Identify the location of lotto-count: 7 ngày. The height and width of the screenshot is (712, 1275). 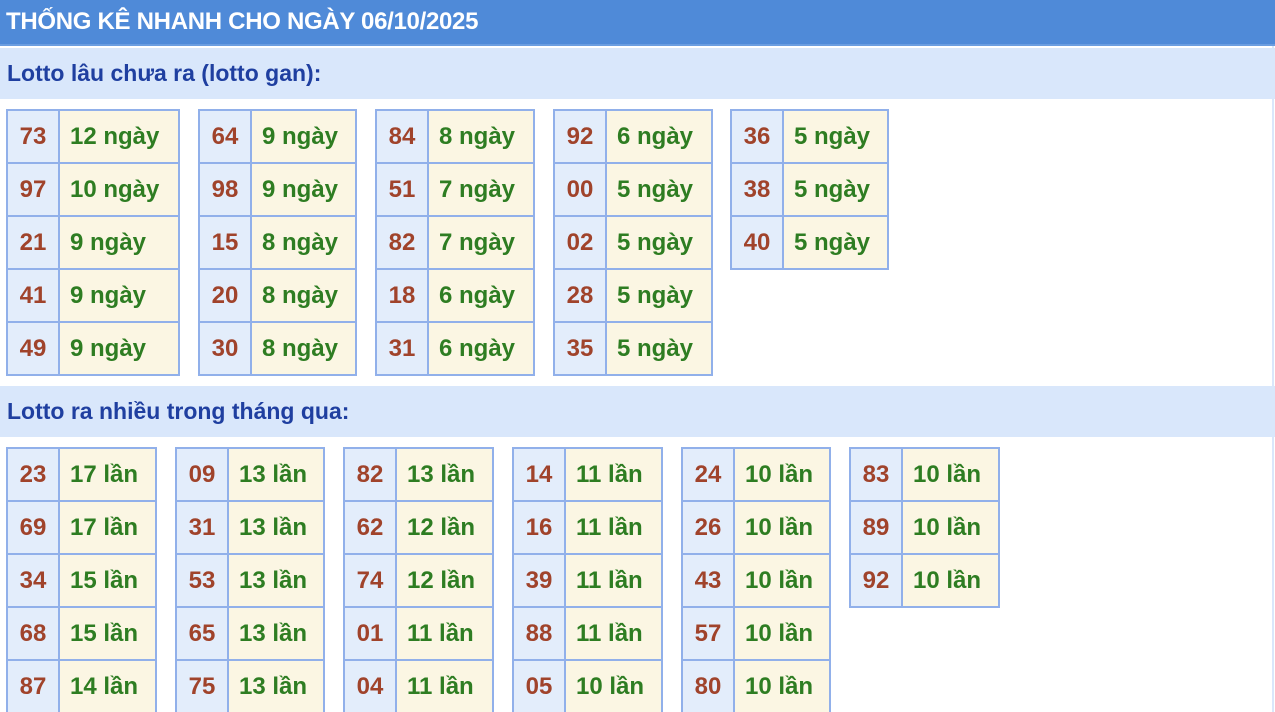
(481, 189).